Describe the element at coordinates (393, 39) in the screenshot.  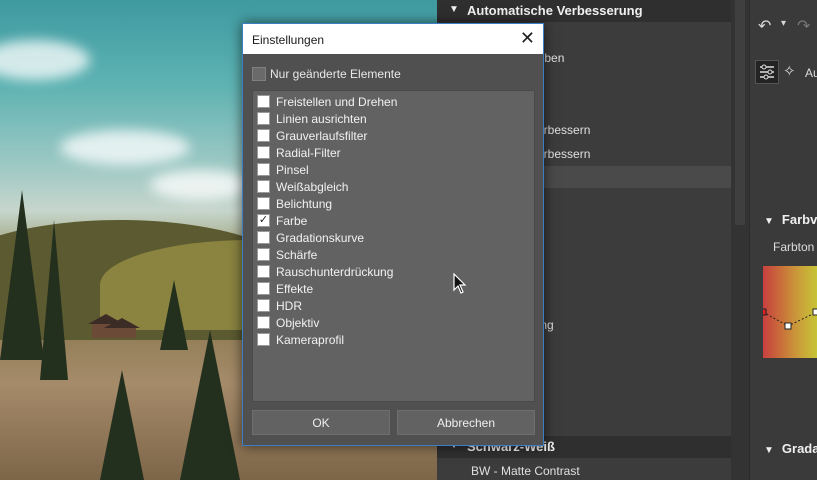
I see `dialog-titlebar: Einstellungen ✕` at that location.